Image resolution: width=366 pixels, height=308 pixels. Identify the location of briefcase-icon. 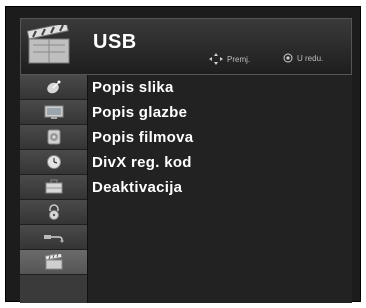
(53, 186).